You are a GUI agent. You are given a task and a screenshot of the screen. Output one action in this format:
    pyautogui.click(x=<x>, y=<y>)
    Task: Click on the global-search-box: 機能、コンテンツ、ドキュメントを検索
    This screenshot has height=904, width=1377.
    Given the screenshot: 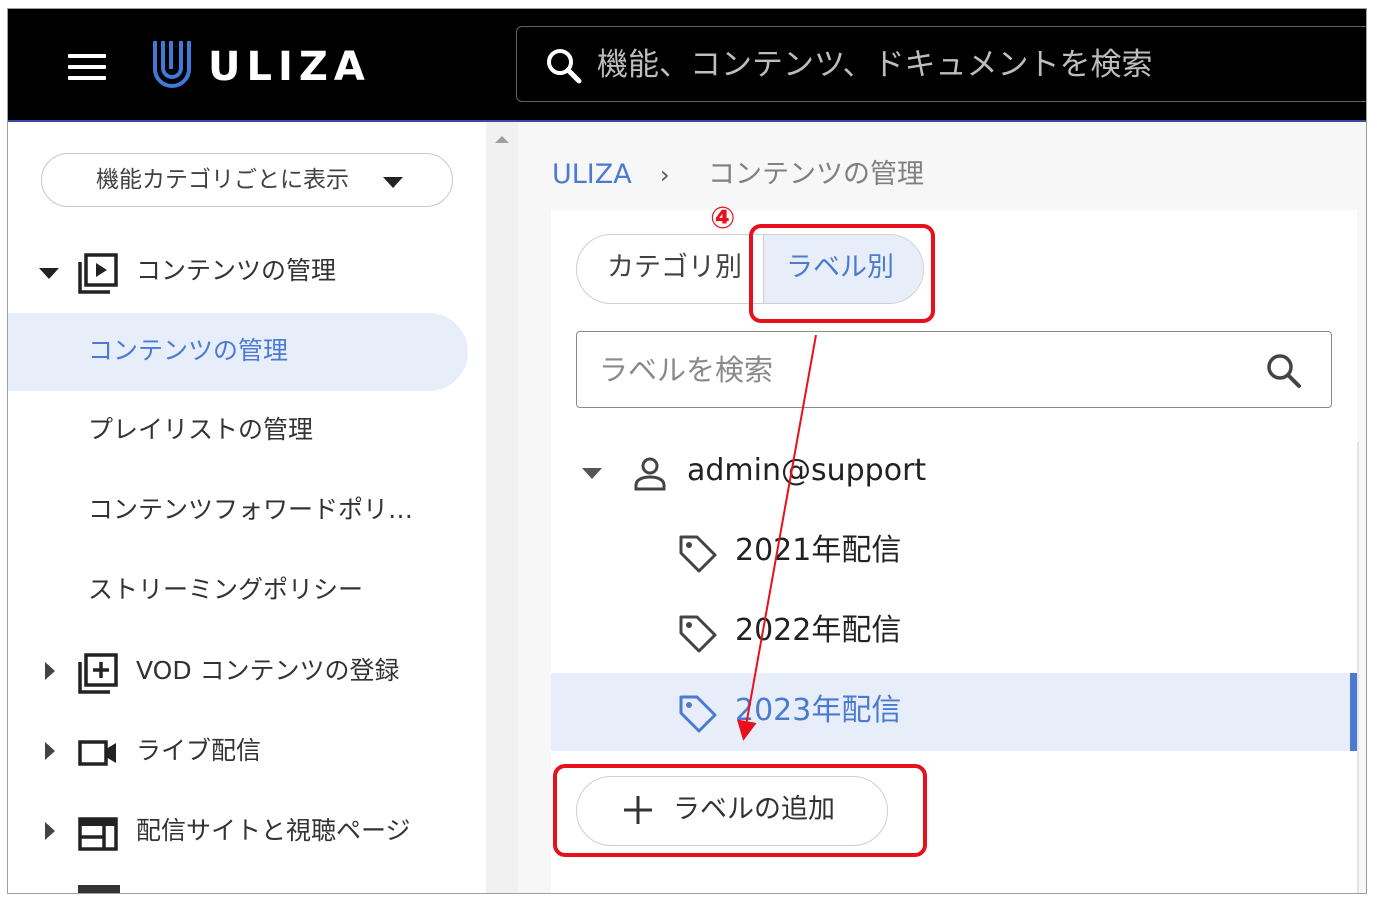 What is the action you would take?
    pyautogui.click(x=941, y=64)
    